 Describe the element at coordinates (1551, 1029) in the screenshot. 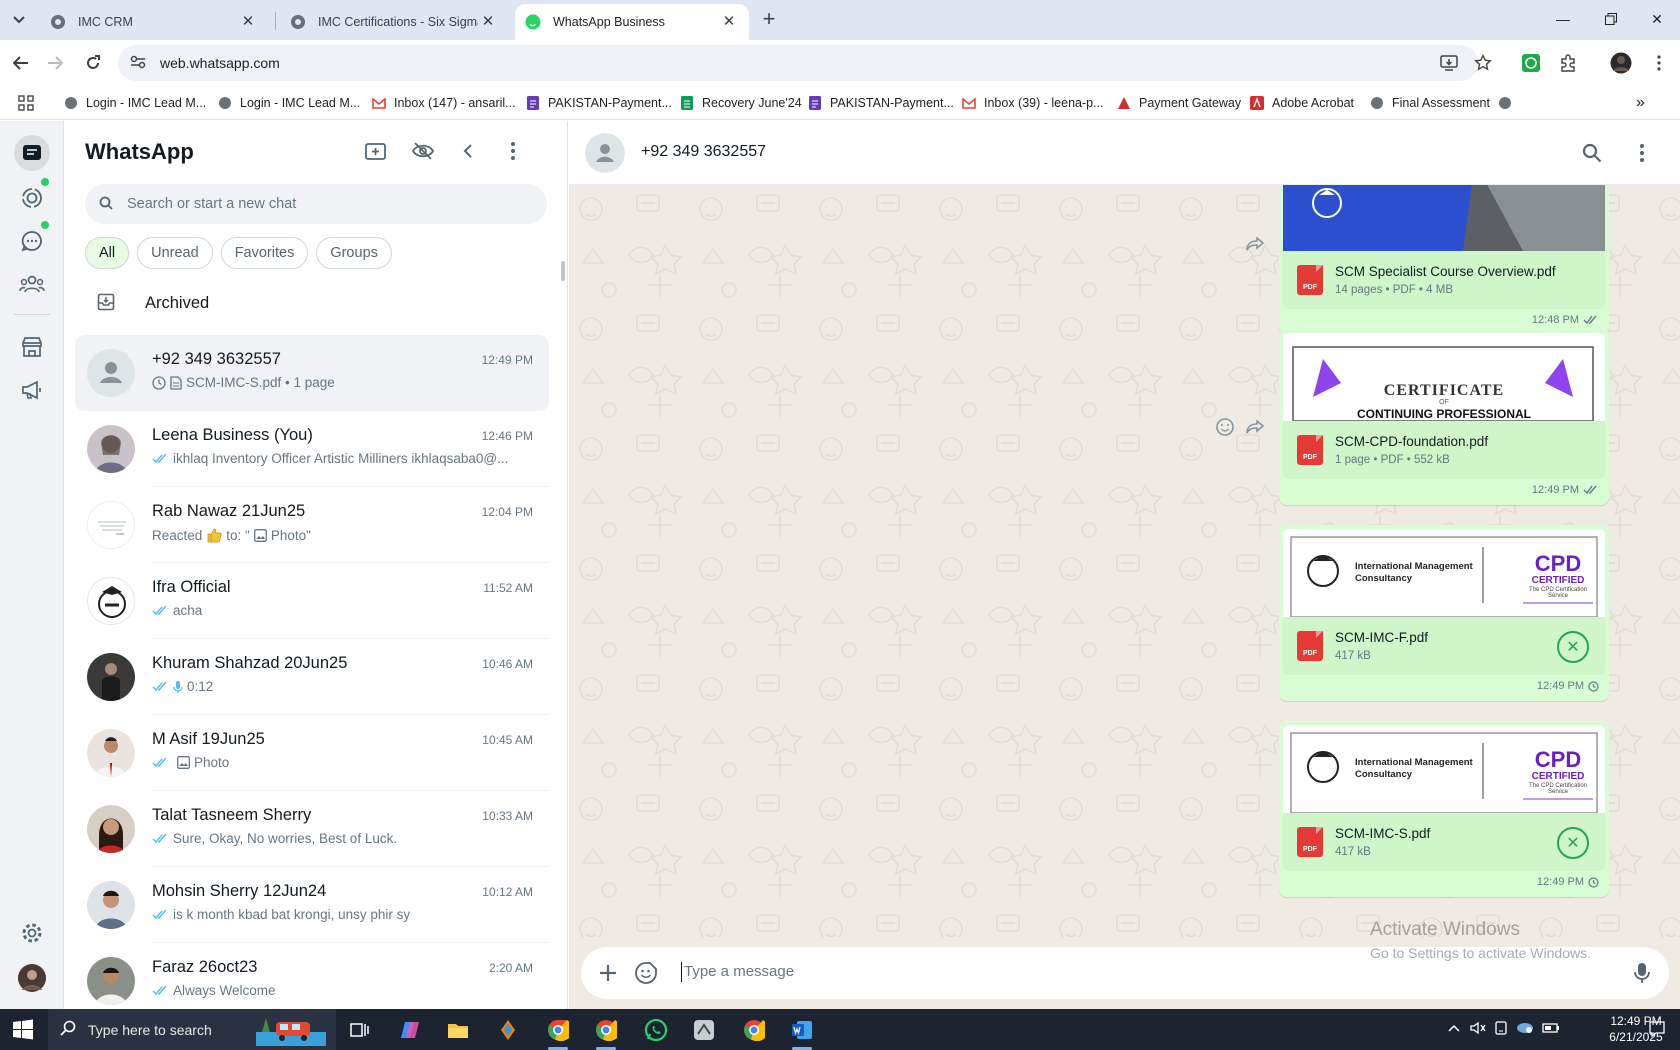

I see `battery-icon` at that location.